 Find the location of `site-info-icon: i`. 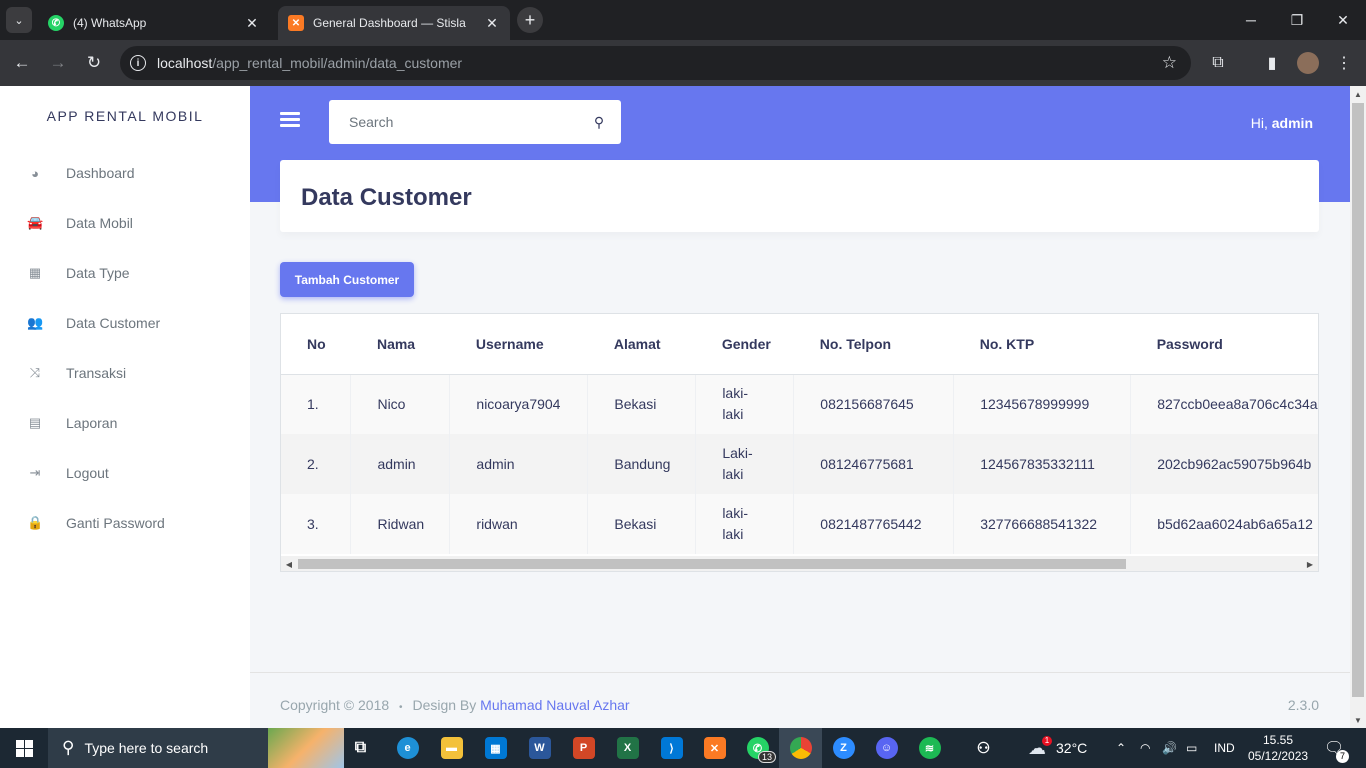

site-info-icon: i is located at coordinates (138, 63).